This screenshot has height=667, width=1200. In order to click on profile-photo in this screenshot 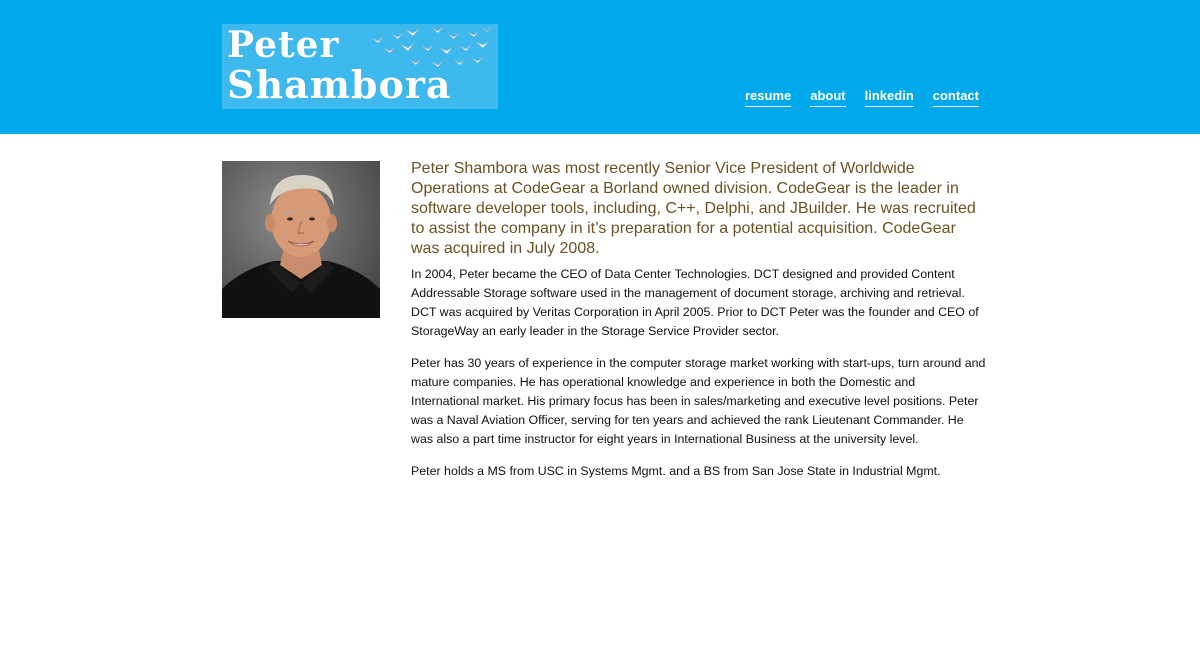, I will do `click(301, 239)`.